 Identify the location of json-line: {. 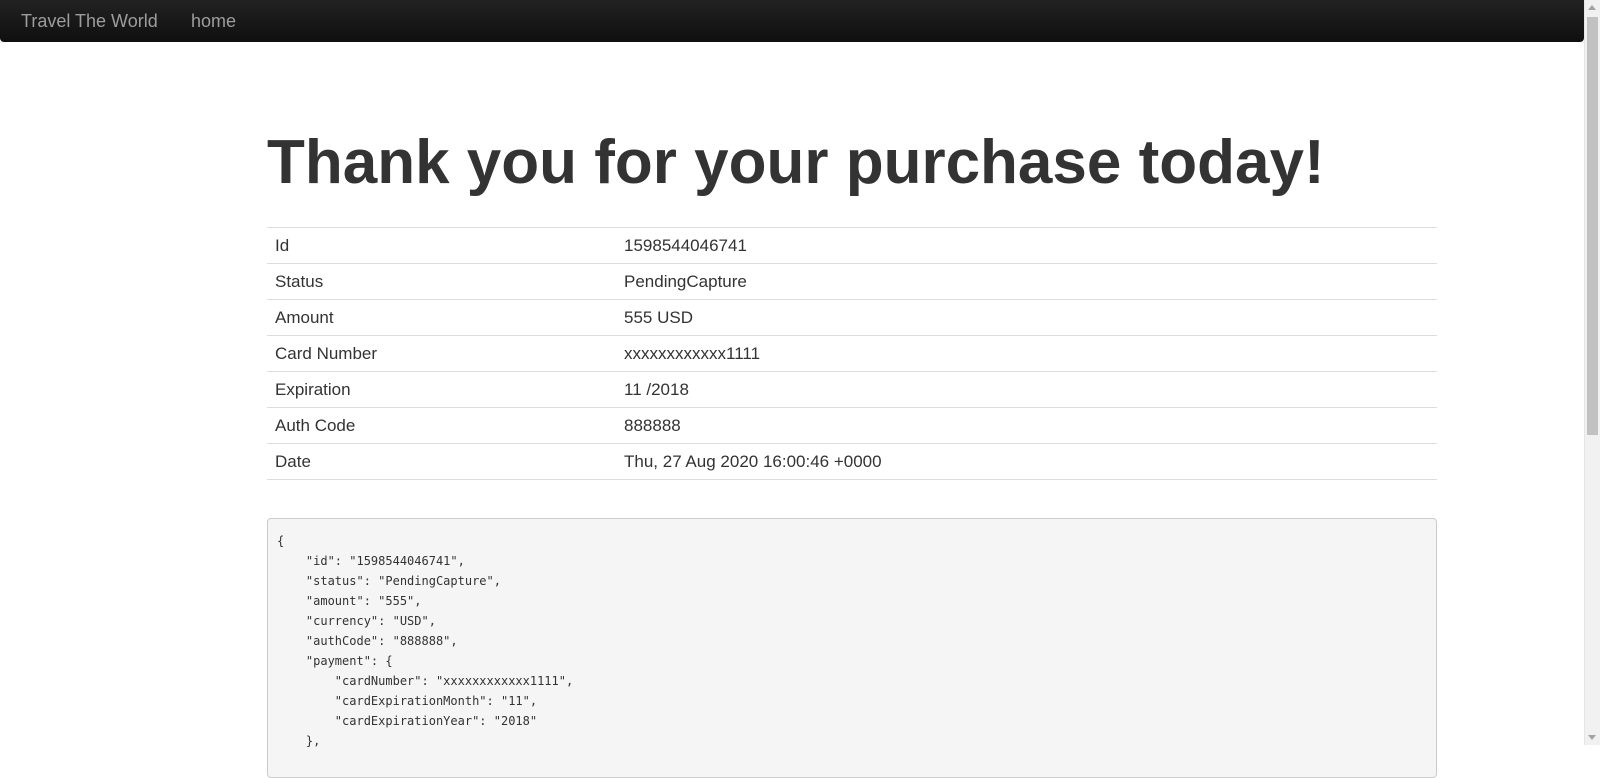
(281, 541).